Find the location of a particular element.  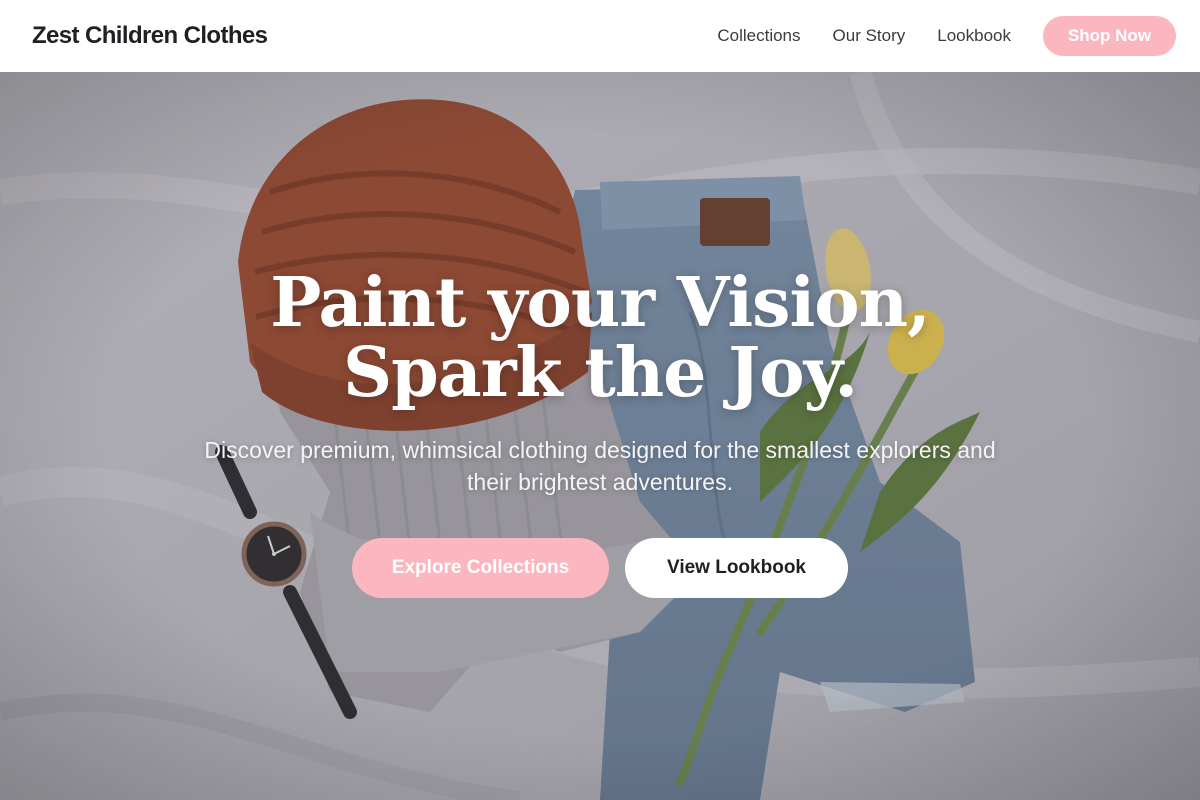

nav-link-our-story: Our Story is located at coordinates (869, 36).